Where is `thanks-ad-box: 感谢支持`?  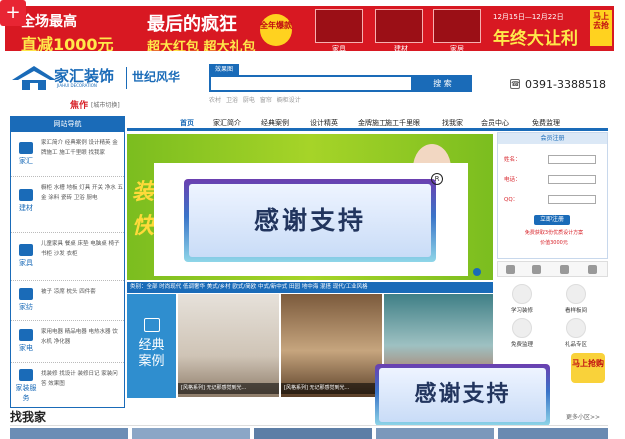
thanks-ad-box: 感谢支持 is located at coordinates (310, 220).